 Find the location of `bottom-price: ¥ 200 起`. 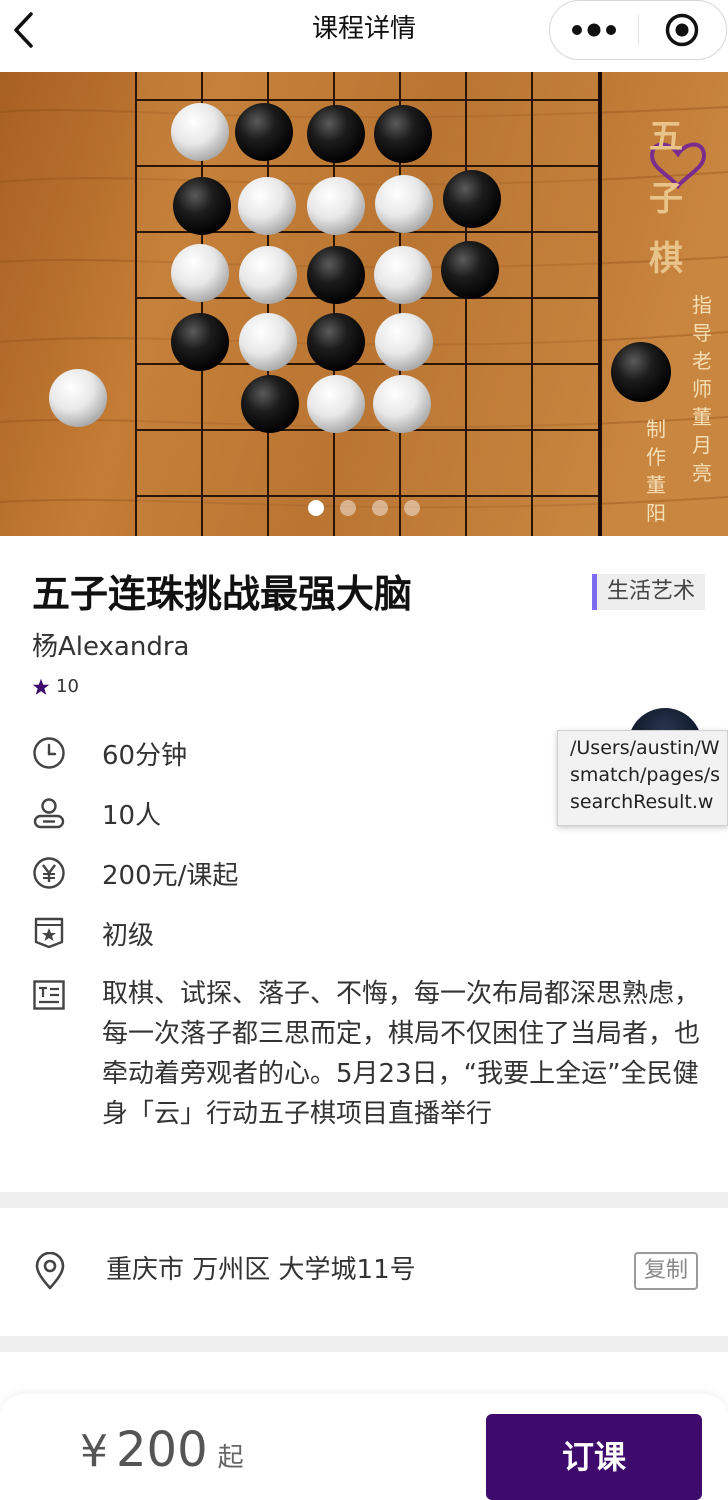

bottom-price: ¥ 200 起 is located at coordinates (162, 1450).